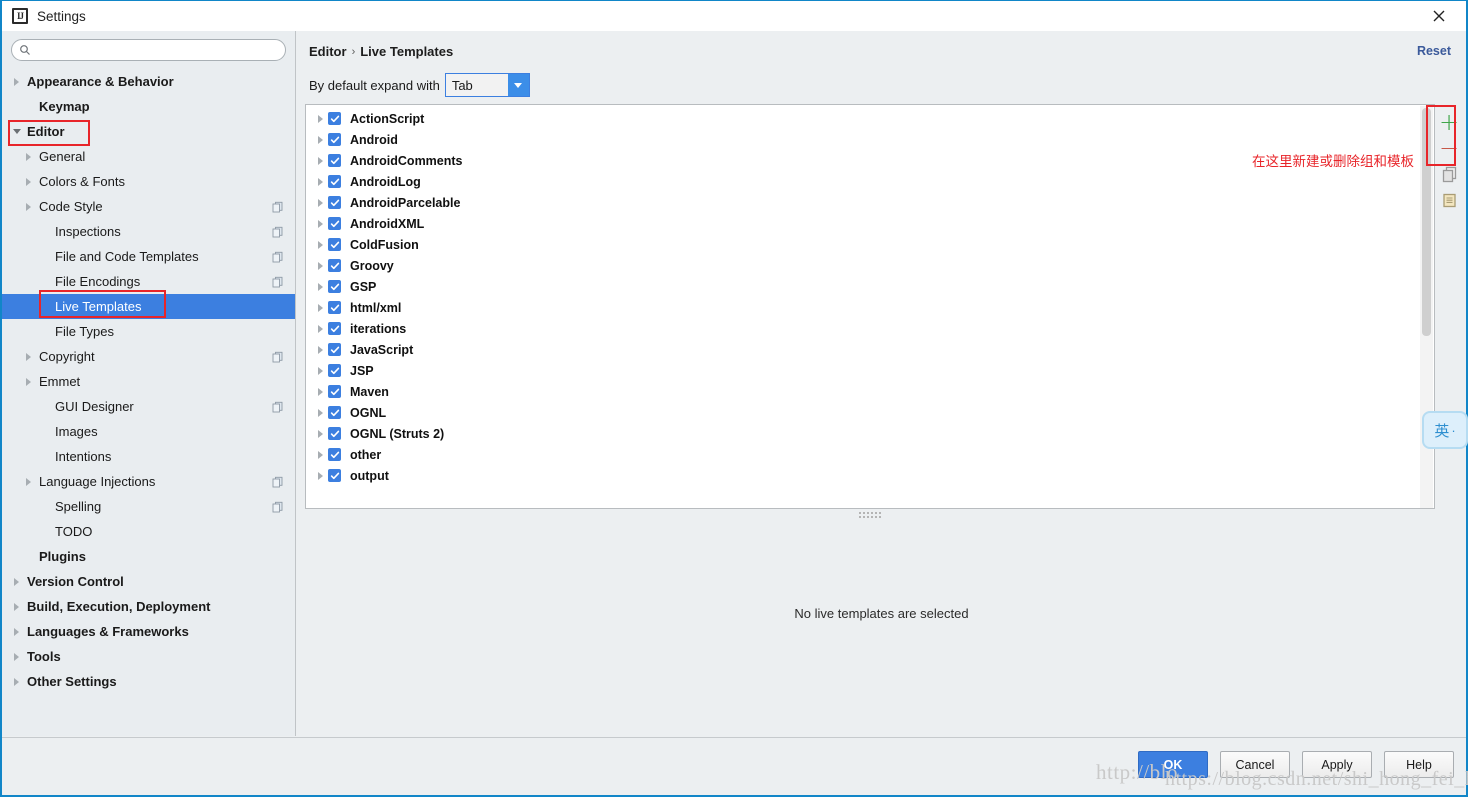 This screenshot has width=1468, height=797. What do you see at coordinates (870, 265) in the screenshot?
I see `template-group-row: Groovy` at bounding box center [870, 265].